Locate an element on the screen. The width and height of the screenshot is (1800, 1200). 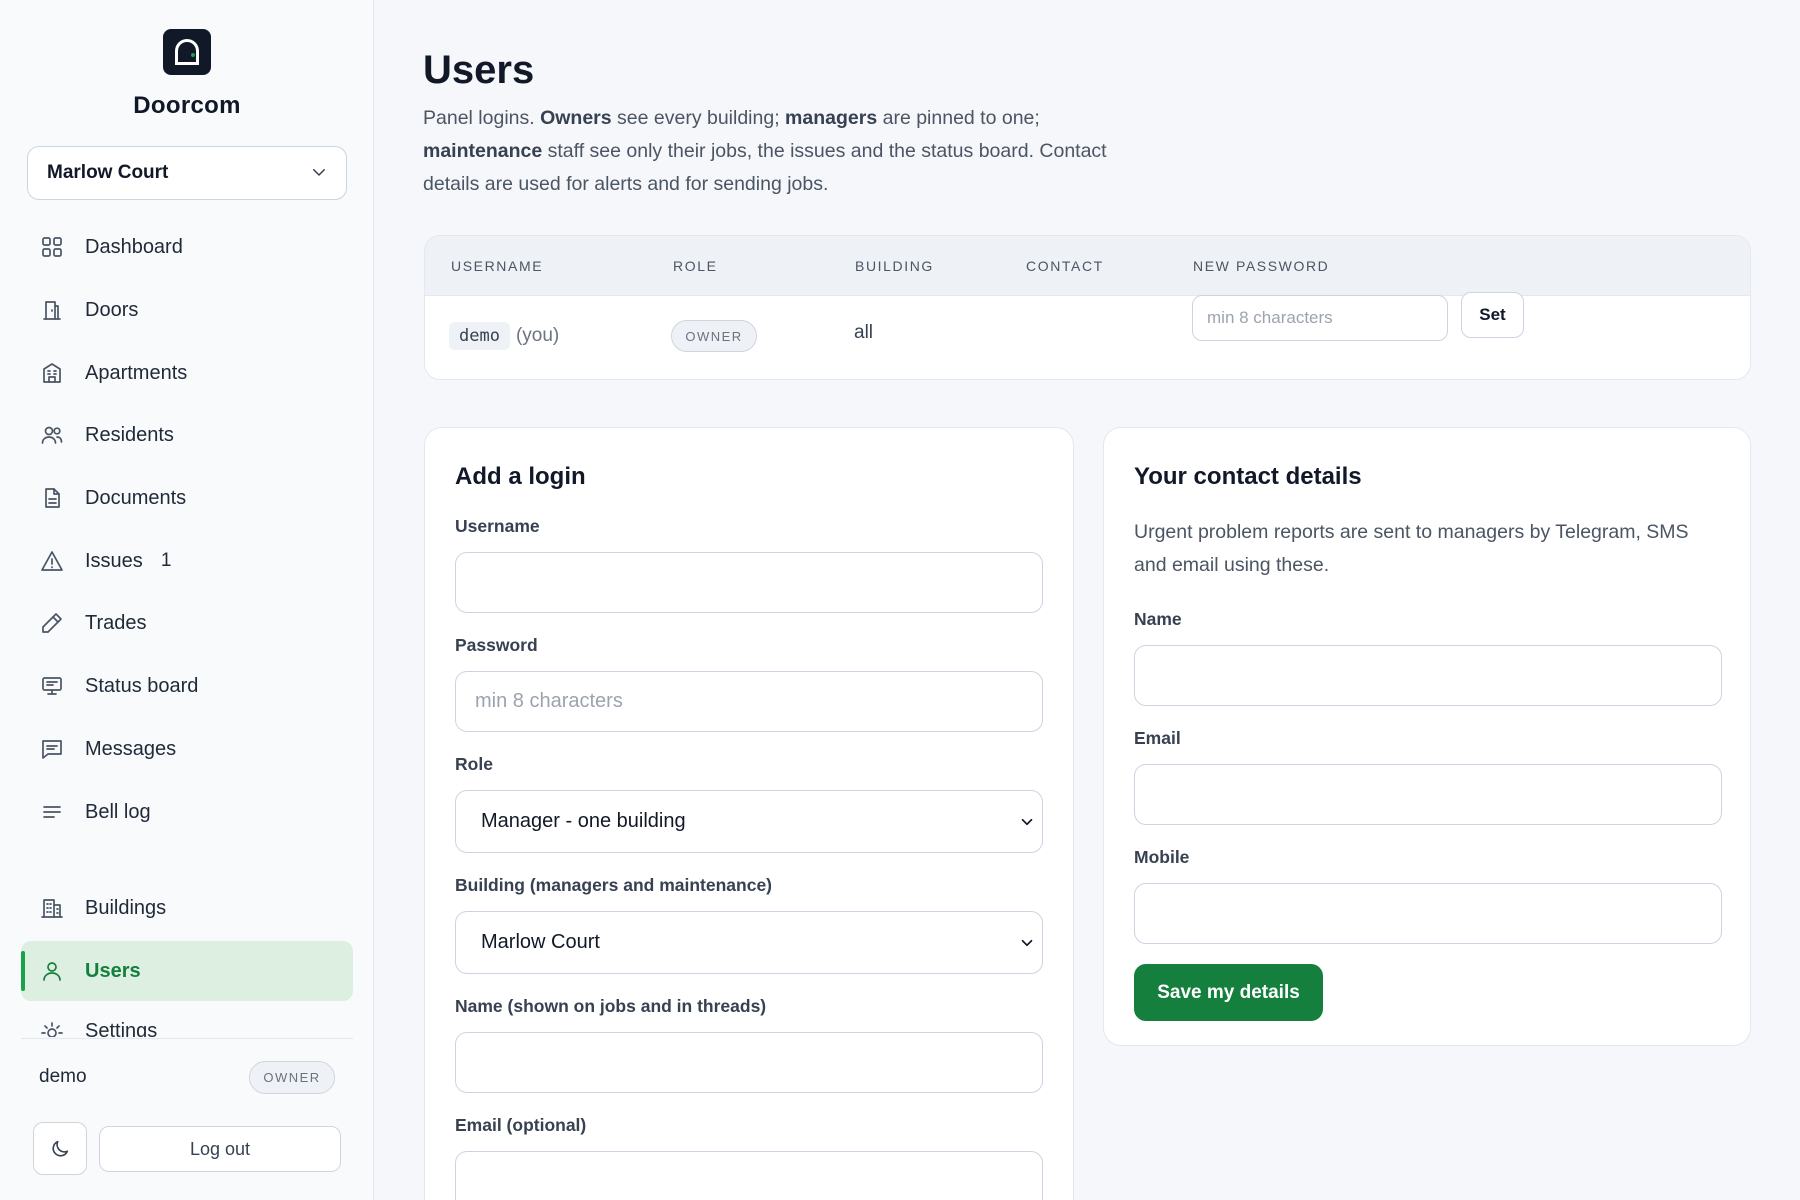
sidebar-item-label: Apartments is located at coordinates (136, 372).